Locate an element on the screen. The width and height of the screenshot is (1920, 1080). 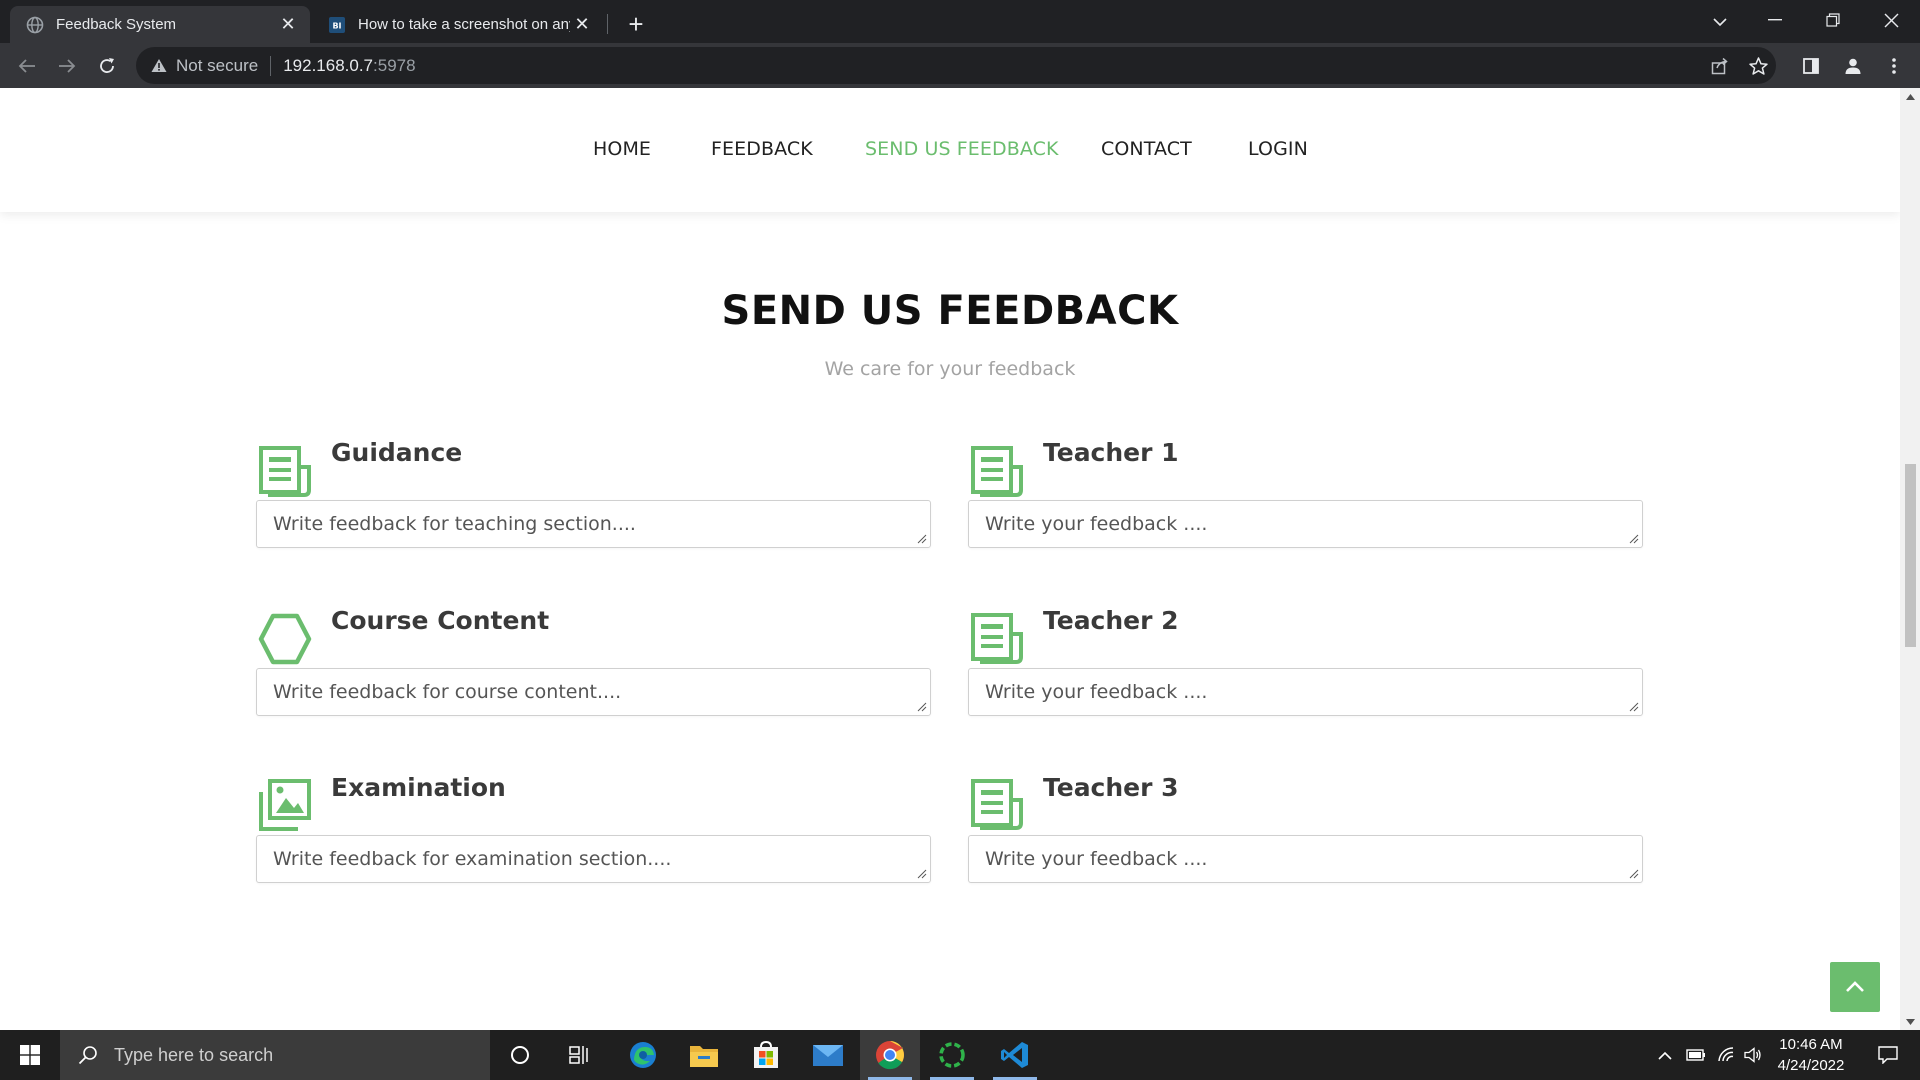
security-status-label: Not secure is located at coordinates (217, 66).